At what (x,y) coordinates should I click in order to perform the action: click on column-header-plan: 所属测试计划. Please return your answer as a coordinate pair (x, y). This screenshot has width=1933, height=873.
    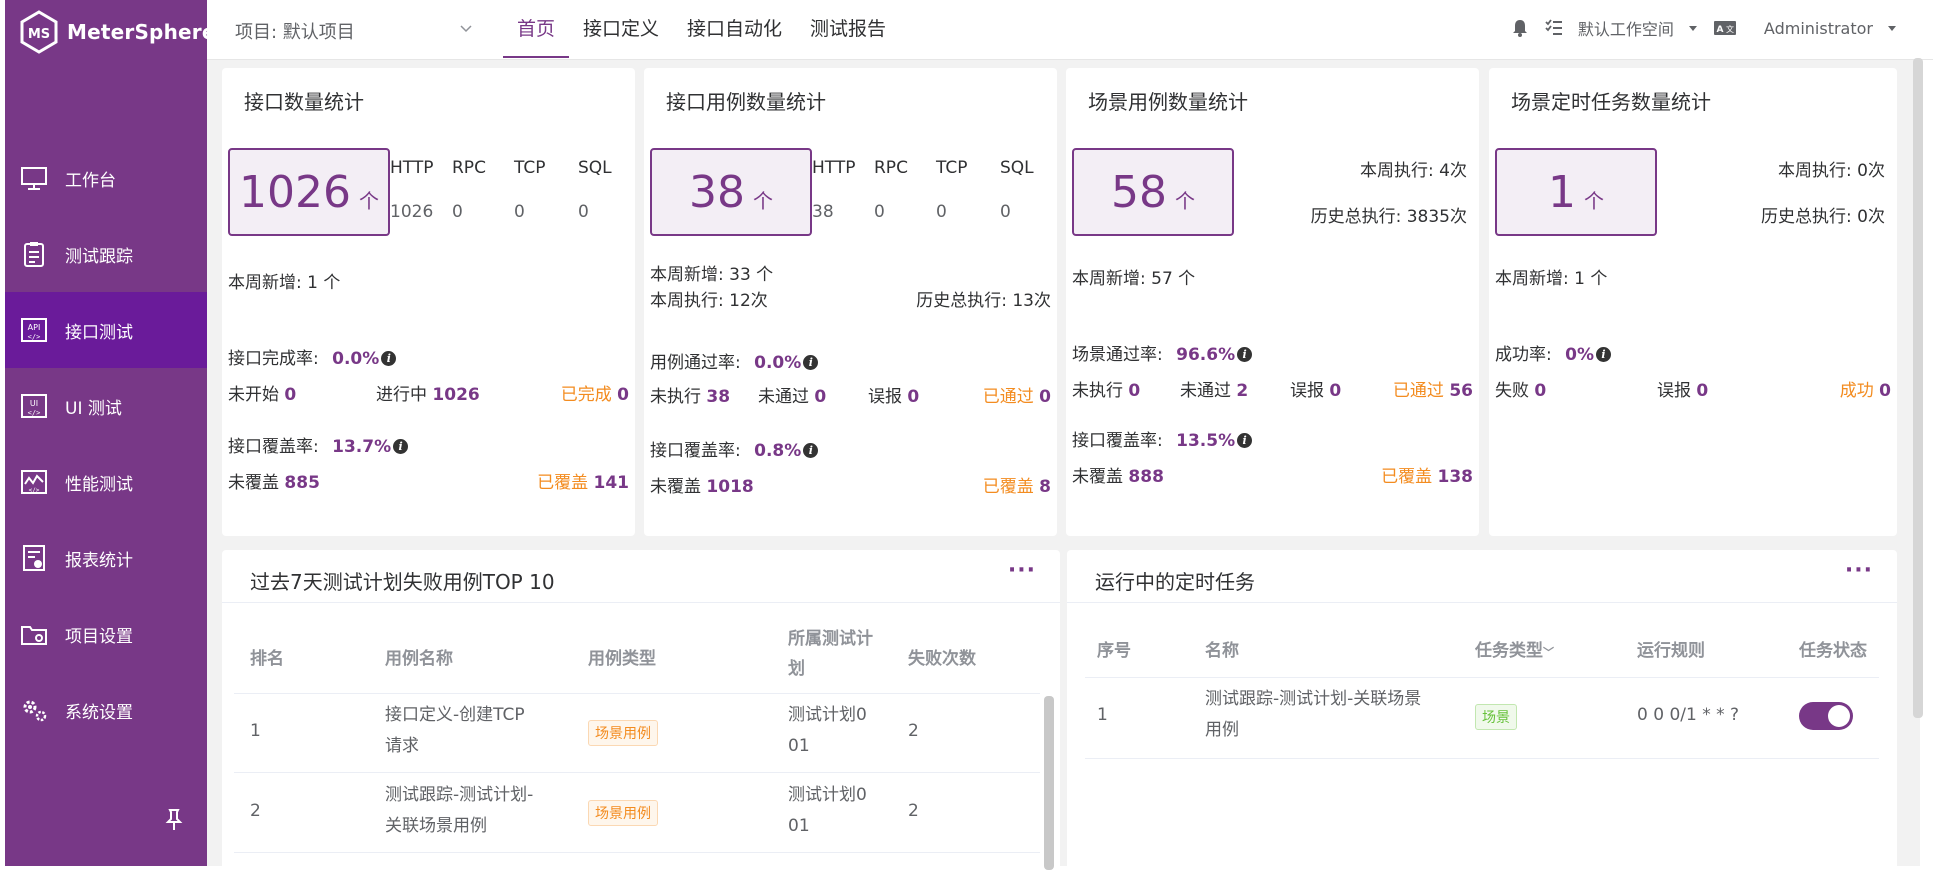
    Looking at the image, I should click on (838, 654).